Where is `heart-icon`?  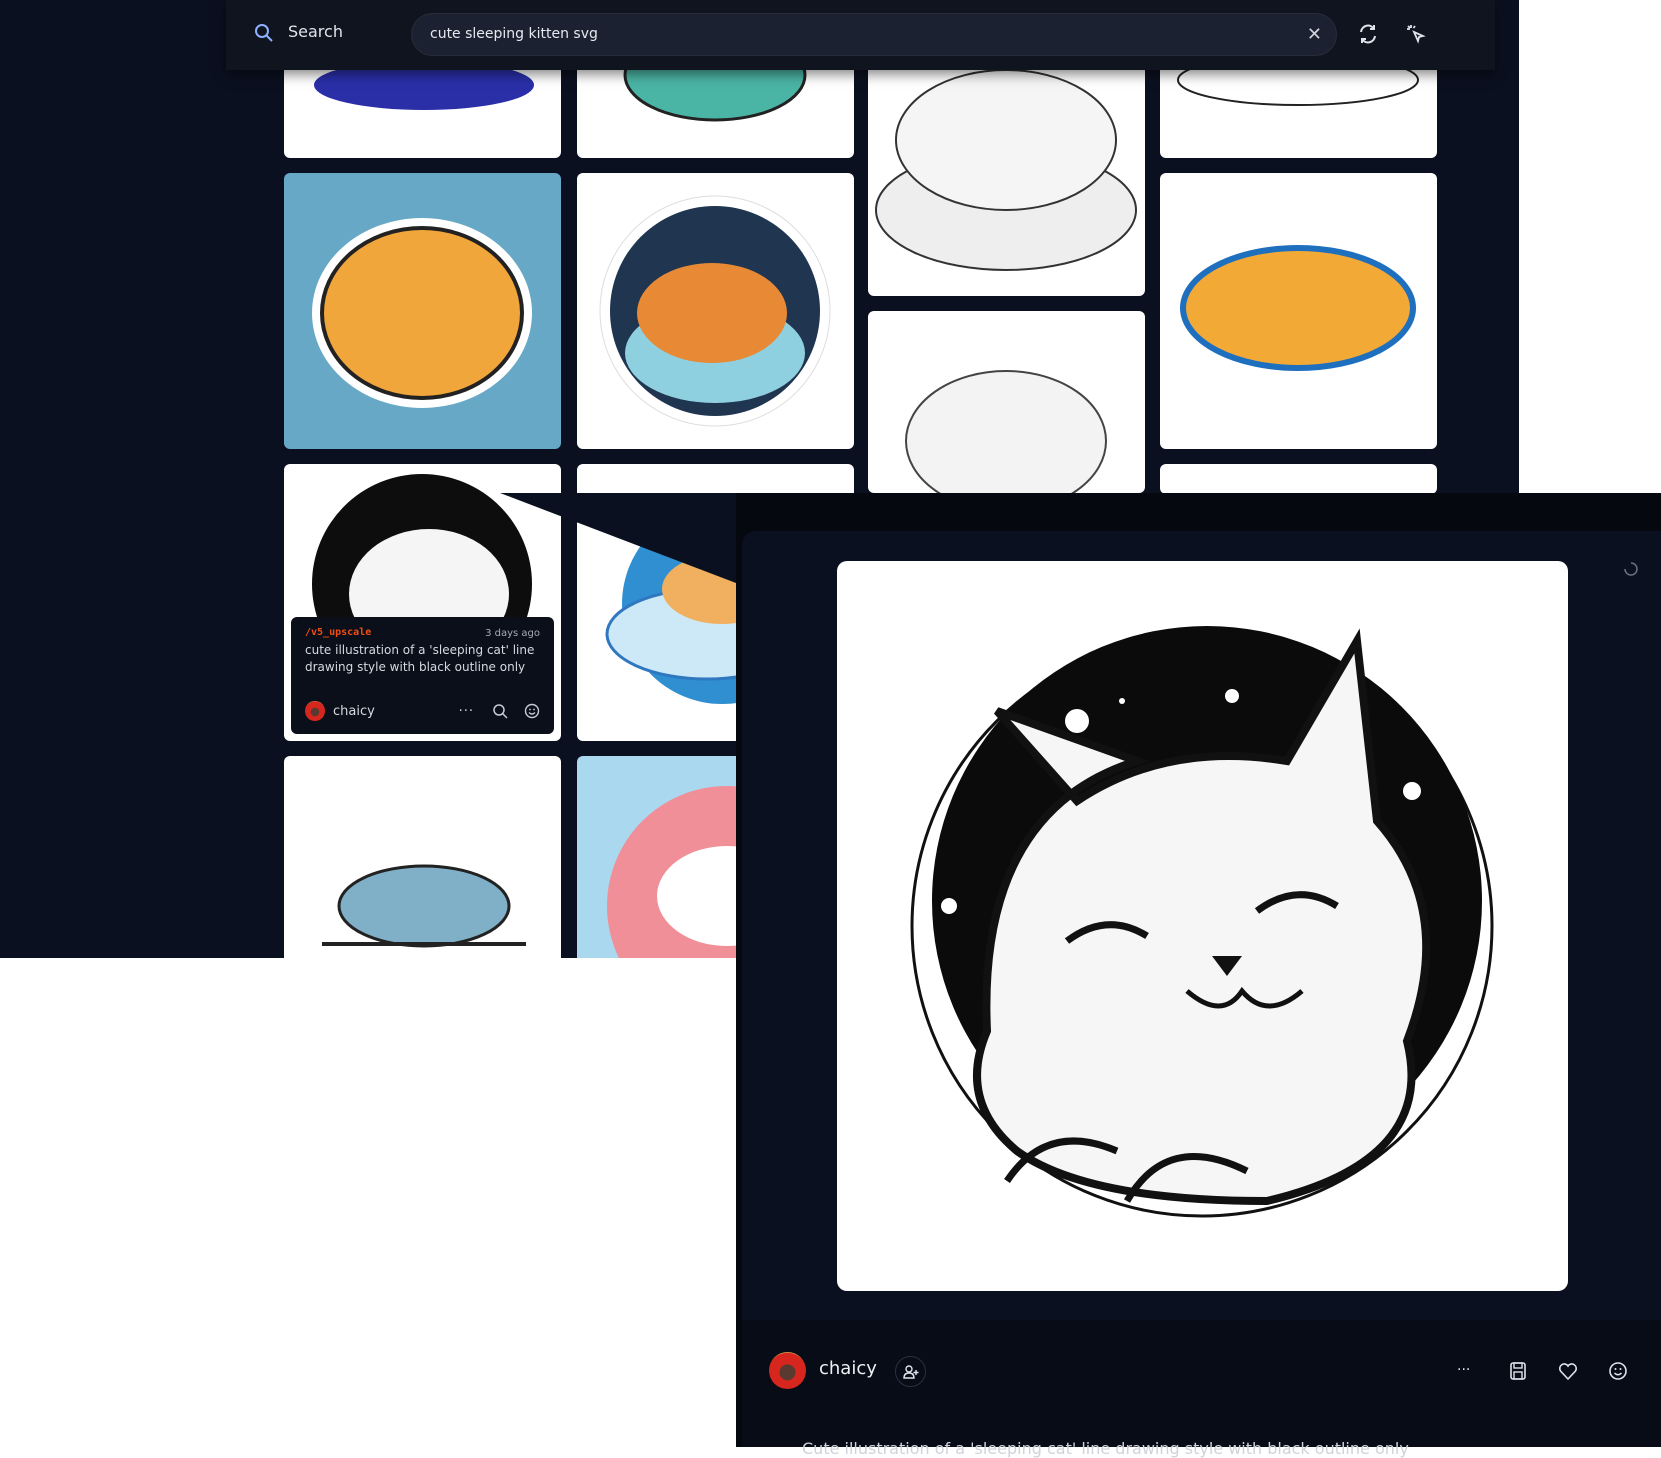 heart-icon is located at coordinates (1568, 1371).